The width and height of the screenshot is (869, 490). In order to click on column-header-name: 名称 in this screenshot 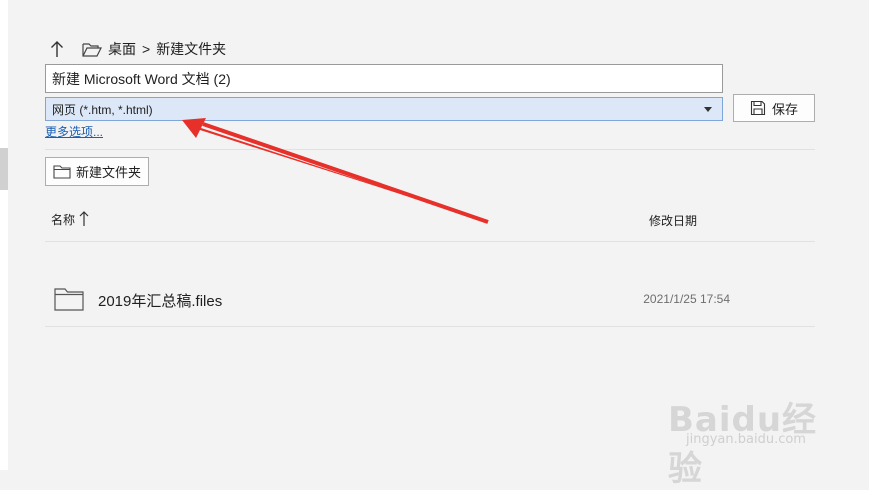, I will do `click(71, 219)`.